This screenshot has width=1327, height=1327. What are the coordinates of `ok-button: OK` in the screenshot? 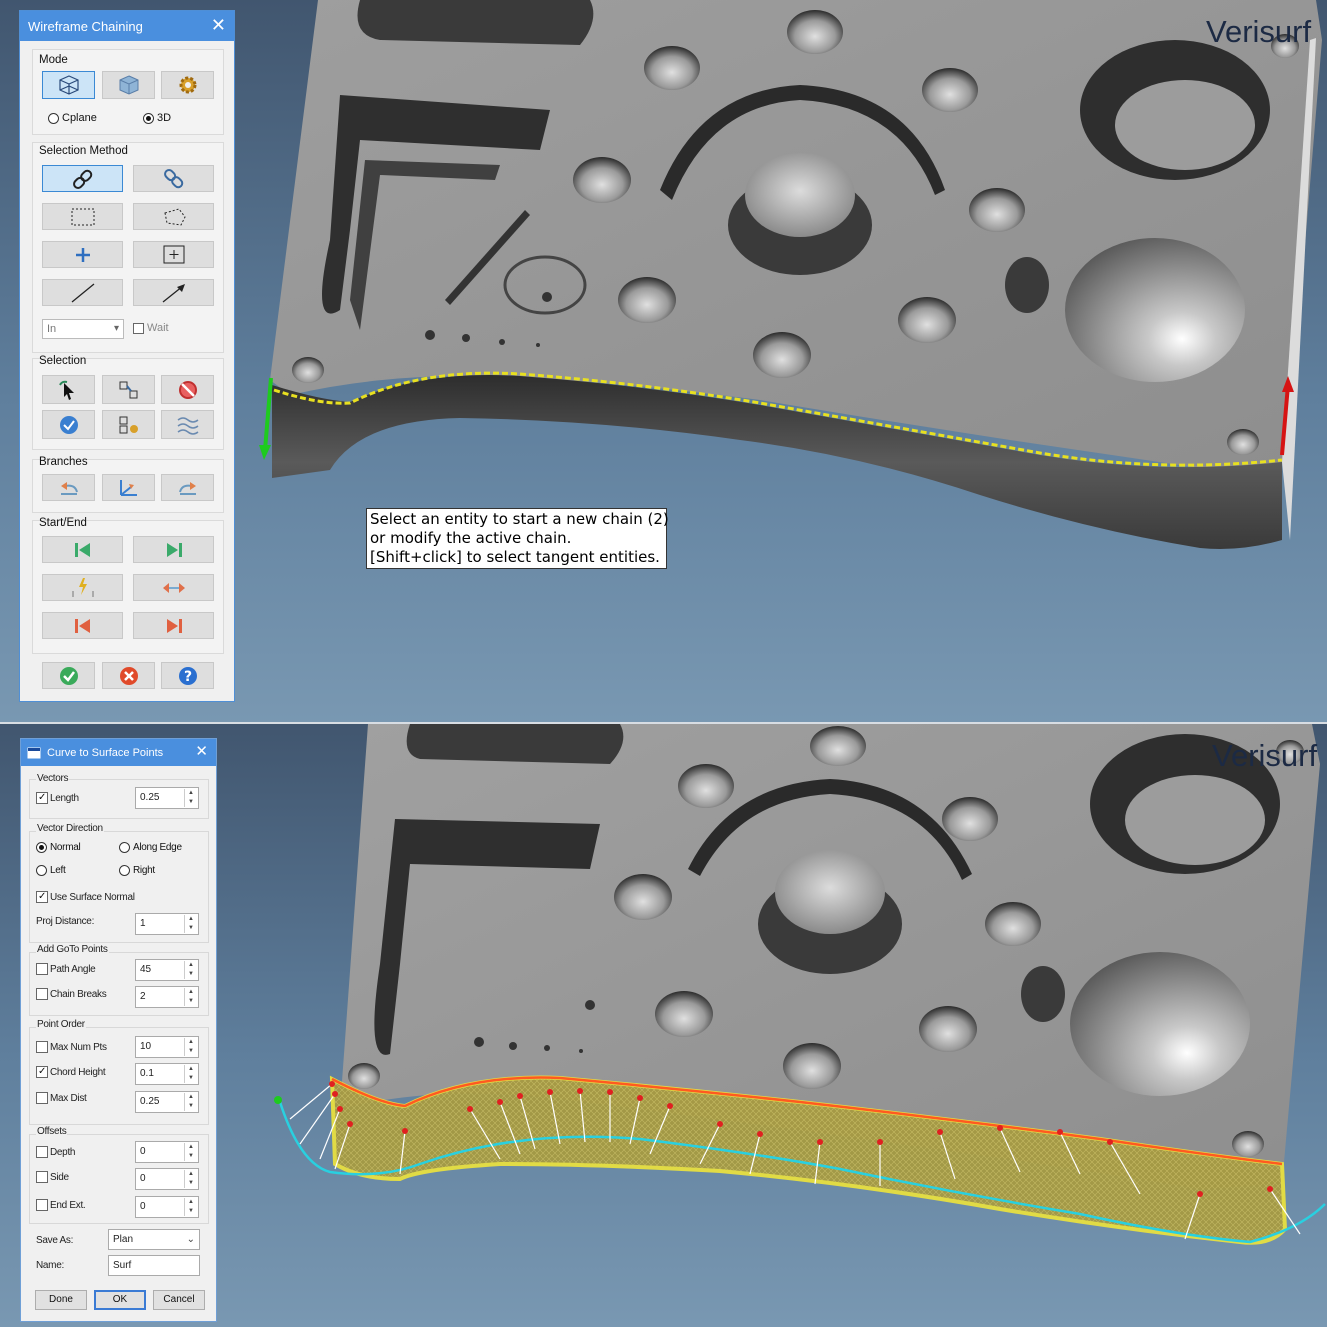 It's located at (120, 1300).